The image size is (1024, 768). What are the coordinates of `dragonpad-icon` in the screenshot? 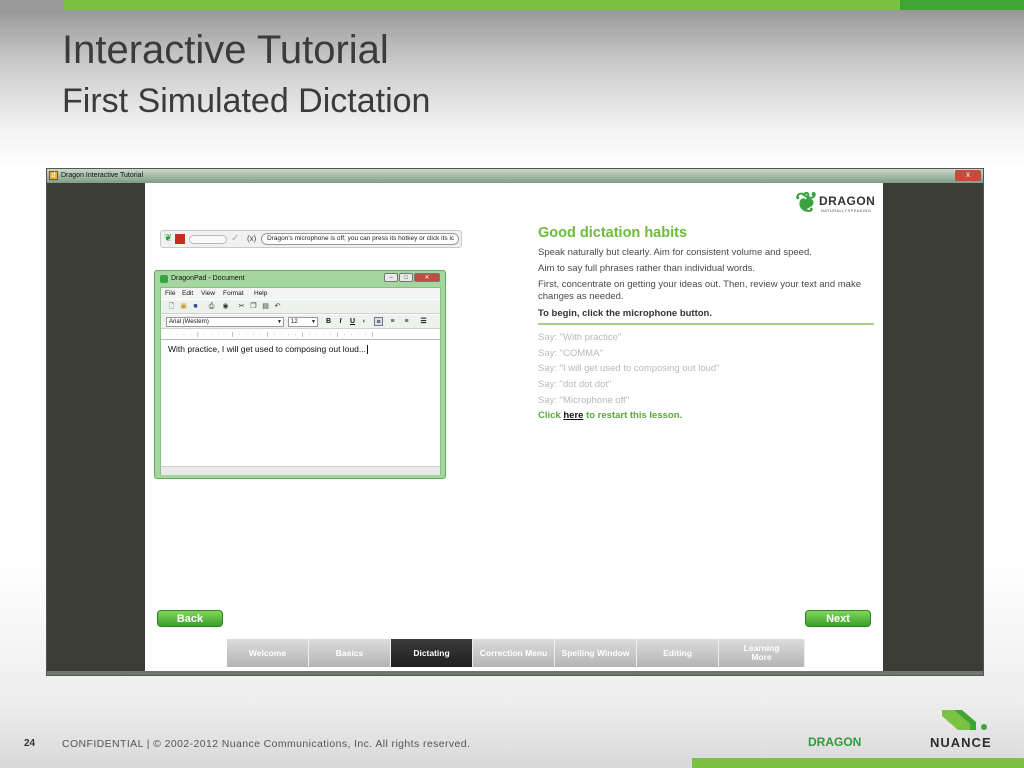 It's located at (164, 279).